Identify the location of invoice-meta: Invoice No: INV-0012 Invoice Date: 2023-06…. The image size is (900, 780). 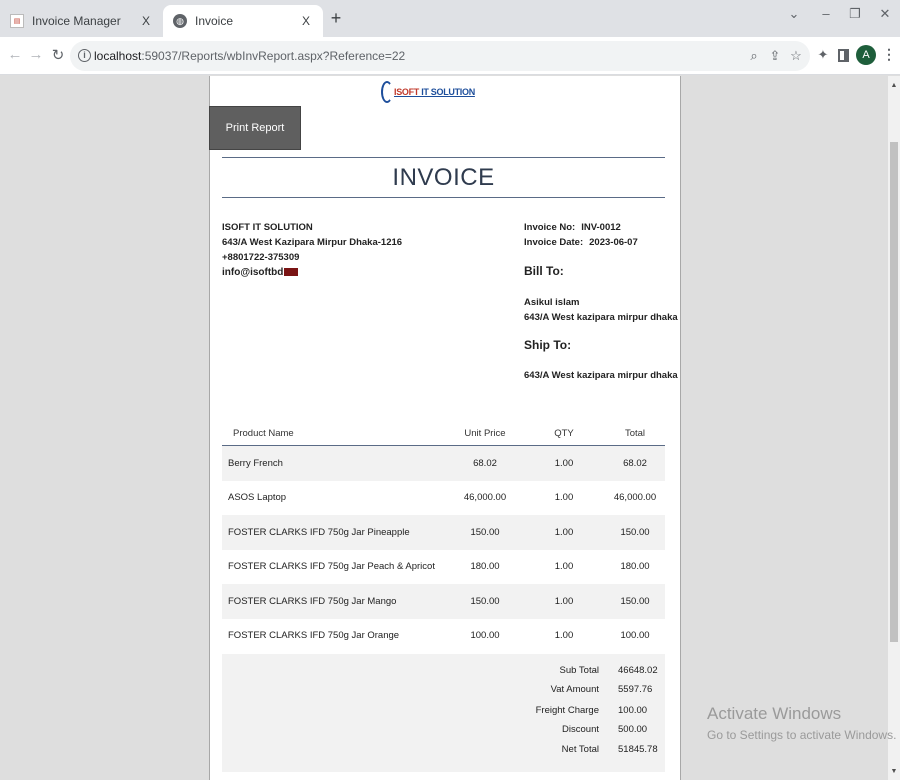
(581, 235).